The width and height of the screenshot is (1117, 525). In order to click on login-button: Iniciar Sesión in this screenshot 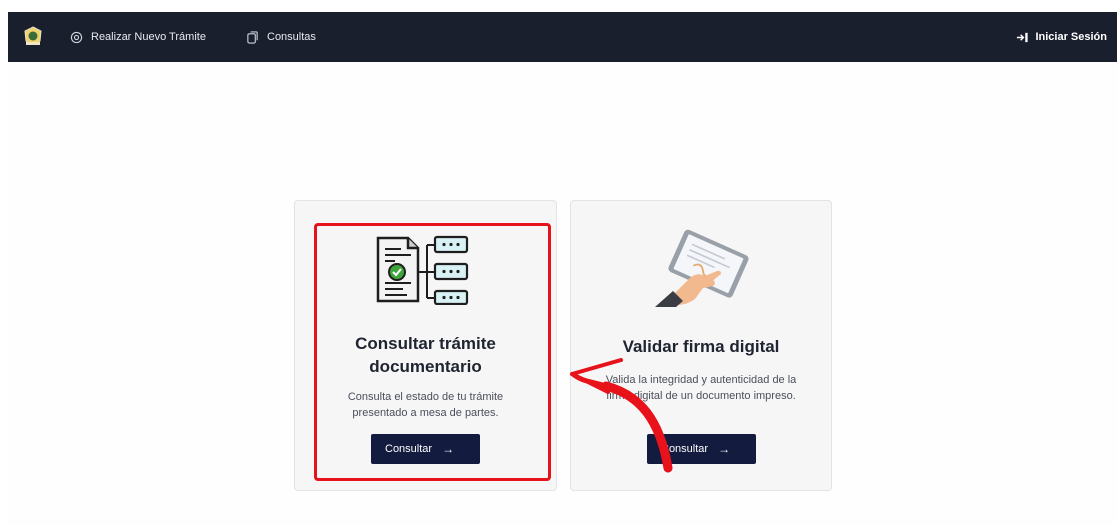, I will do `click(1061, 37)`.